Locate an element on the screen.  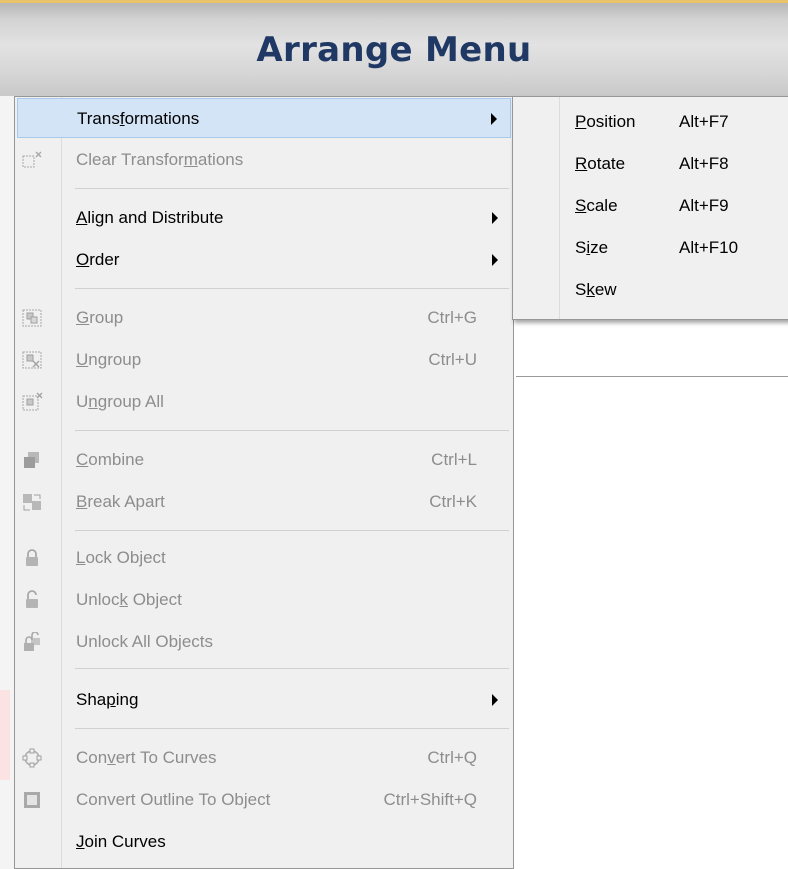
clear-transform-icon is located at coordinates (32, 159).